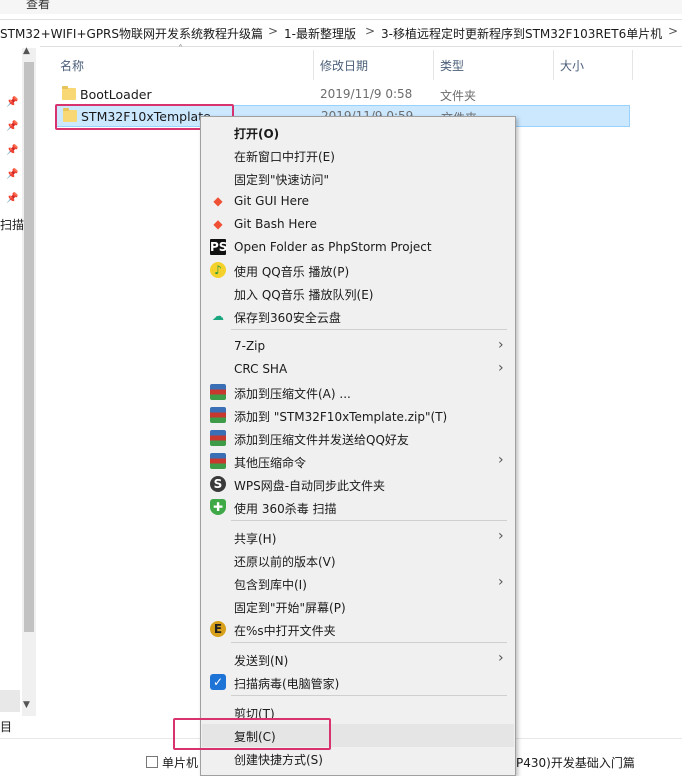 Image resolution: width=682 pixels, height=776 pixels. Describe the element at coordinates (341, 417) in the screenshot. I see `menu-item-label: 添加到 "STM32F10xTemplate.zip"(T)` at that location.